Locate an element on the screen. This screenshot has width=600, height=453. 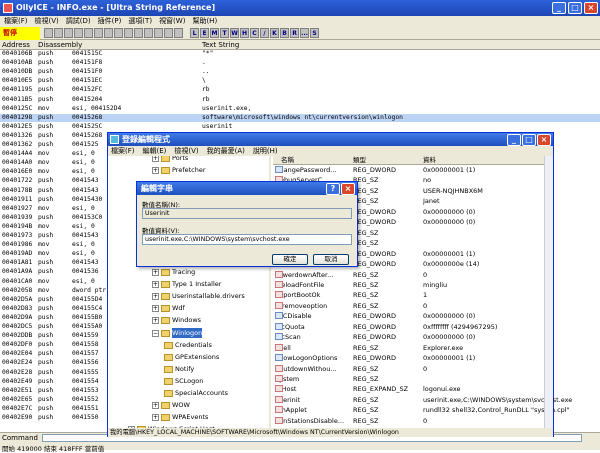
toolbar-letter-button: T is located at coordinates (224, 33).